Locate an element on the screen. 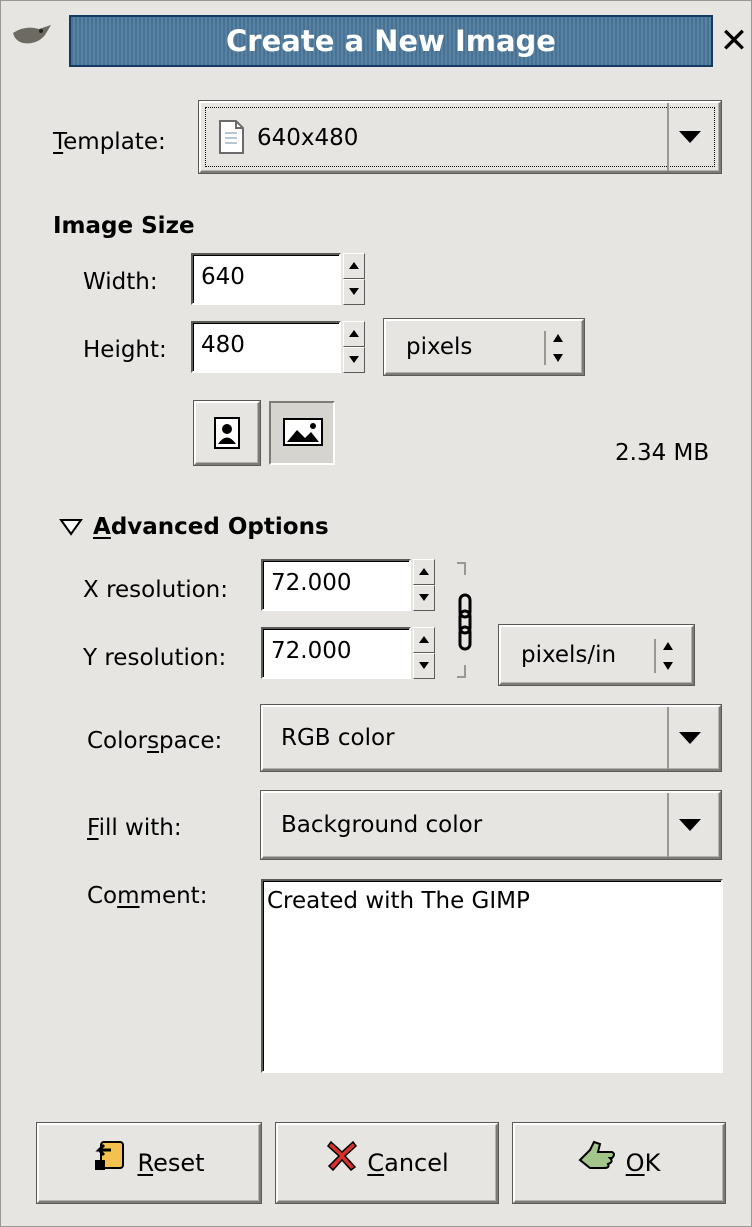 The width and height of the screenshot is (752, 1227). cancel-button: Cancel is located at coordinates (387, 1163).